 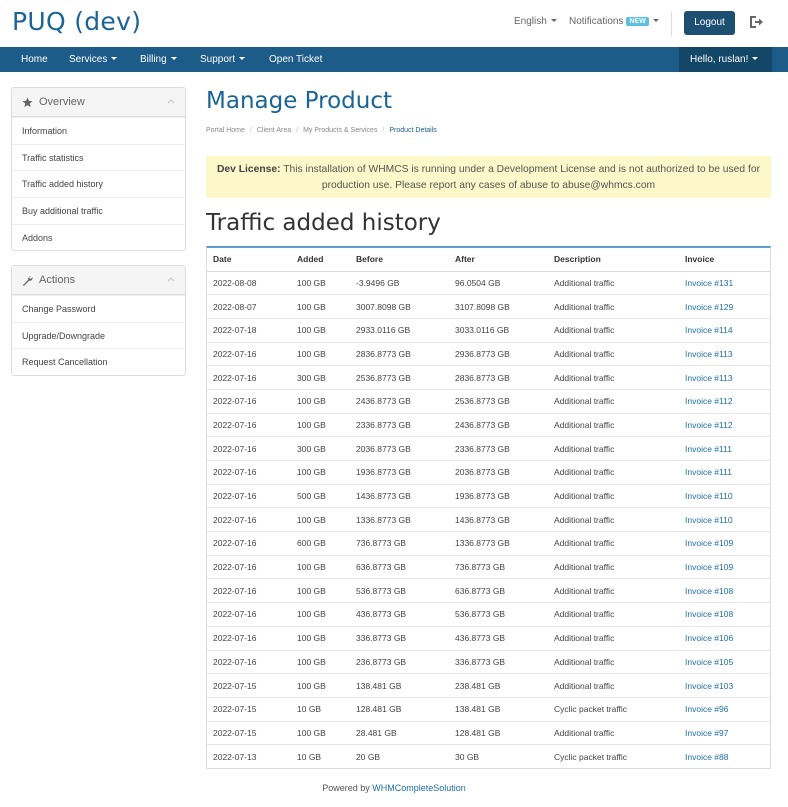 What do you see at coordinates (249, 306) in the screenshot?
I see `cell-date: 2022-08-07` at bounding box center [249, 306].